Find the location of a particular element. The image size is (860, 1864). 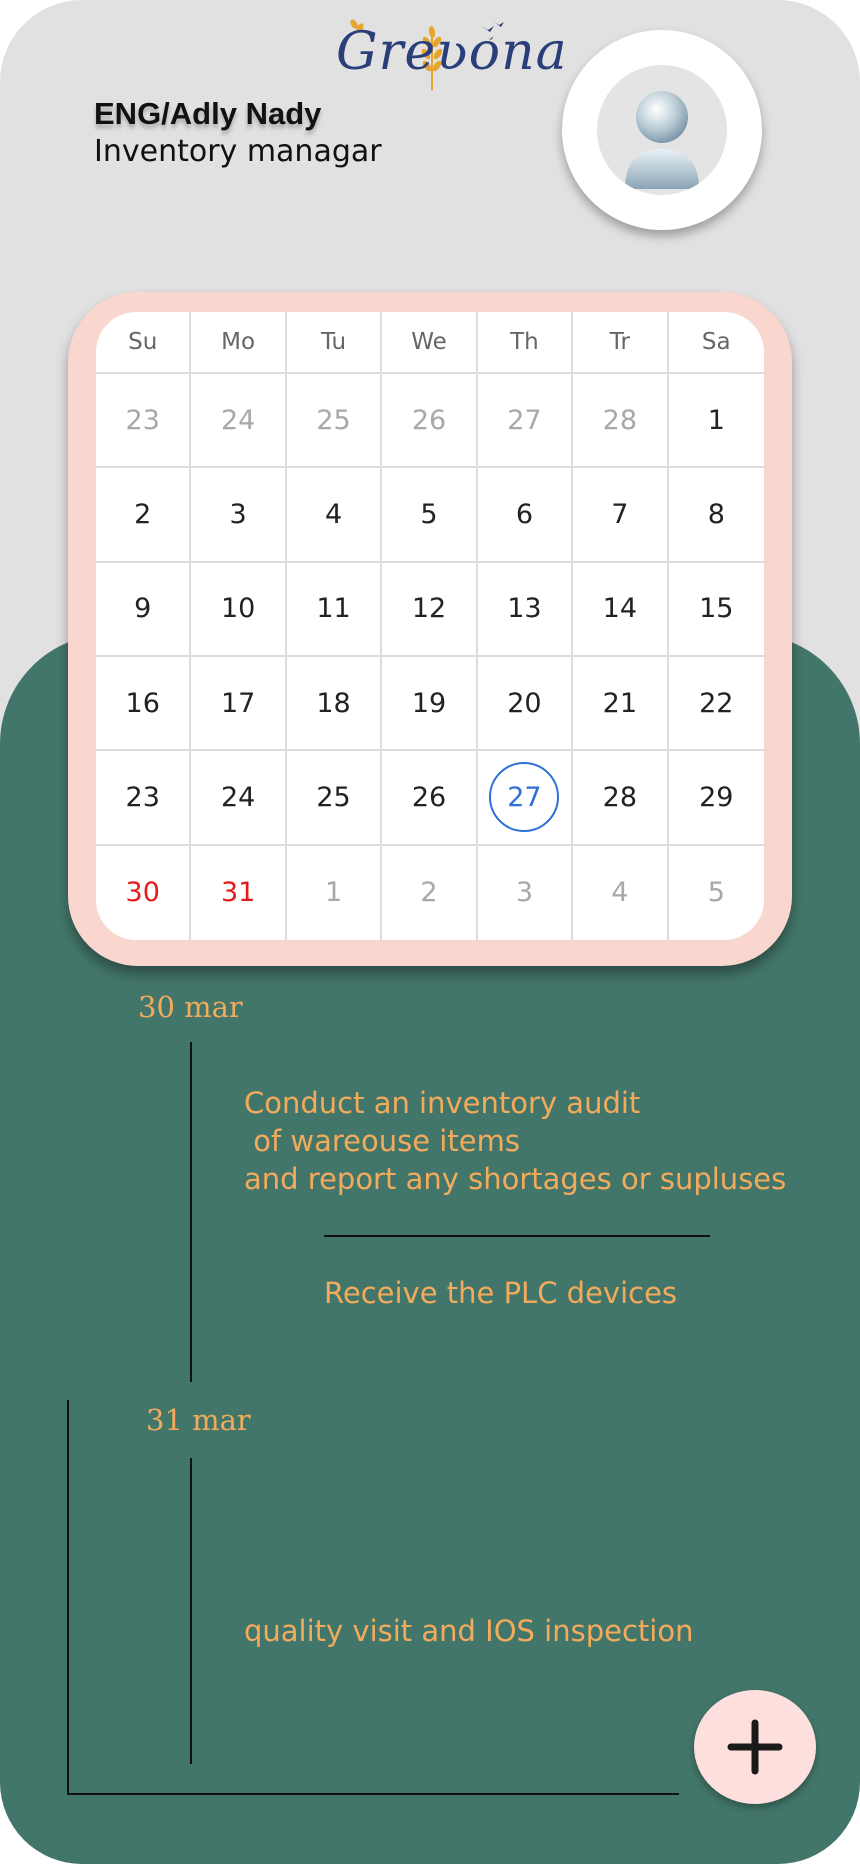

calendar-day: 29 is located at coordinates (716, 798).